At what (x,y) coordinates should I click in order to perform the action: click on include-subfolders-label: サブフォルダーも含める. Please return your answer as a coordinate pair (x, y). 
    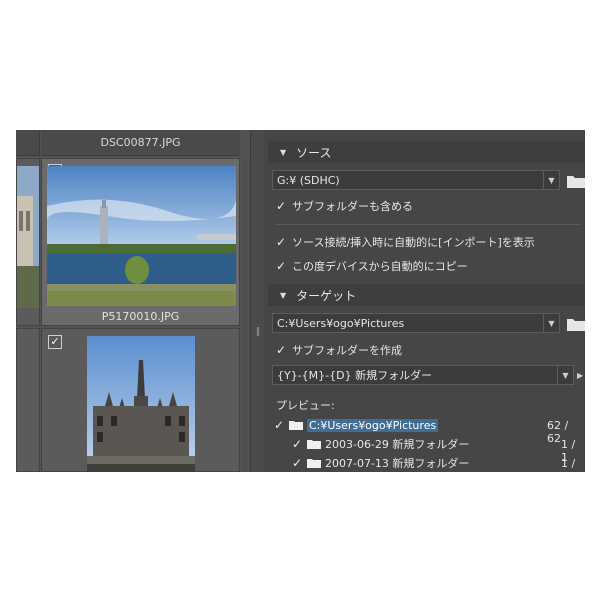
    Looking at the image, I should click on (352, 206).